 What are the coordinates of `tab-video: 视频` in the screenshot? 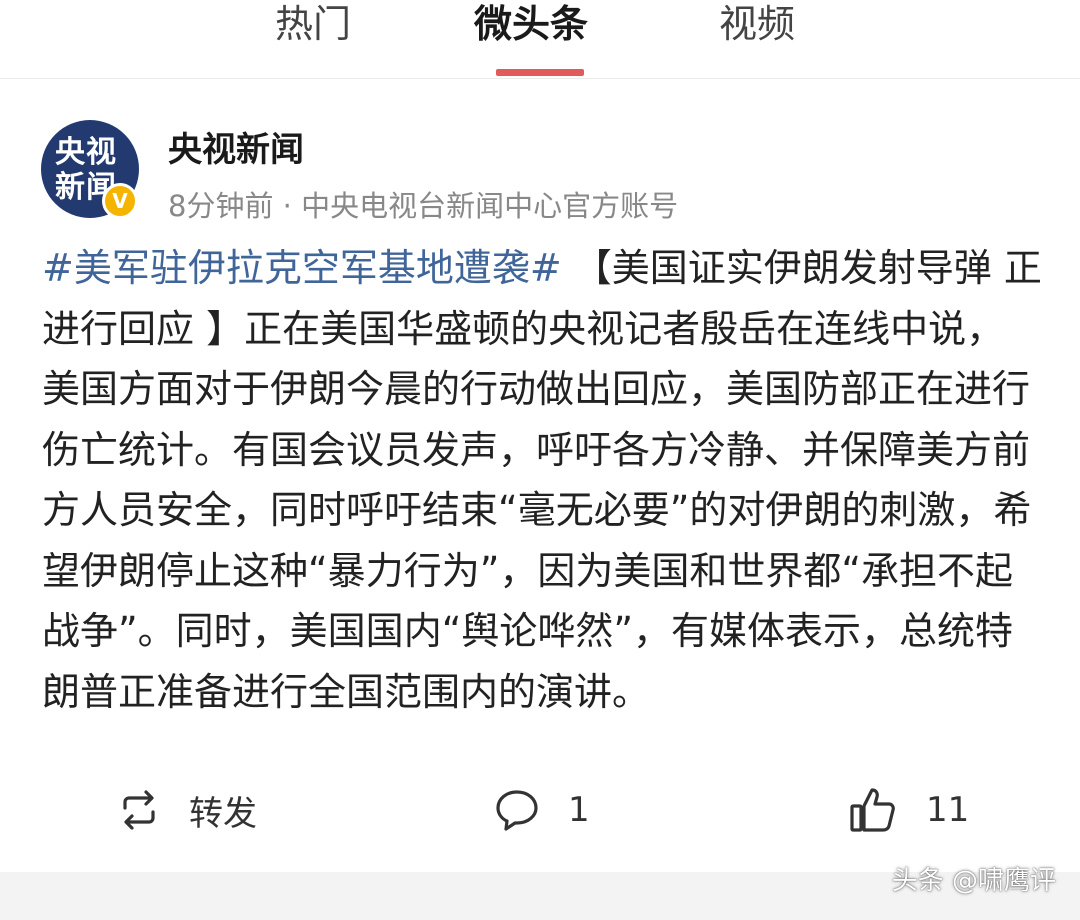 It's located at (757, 27).